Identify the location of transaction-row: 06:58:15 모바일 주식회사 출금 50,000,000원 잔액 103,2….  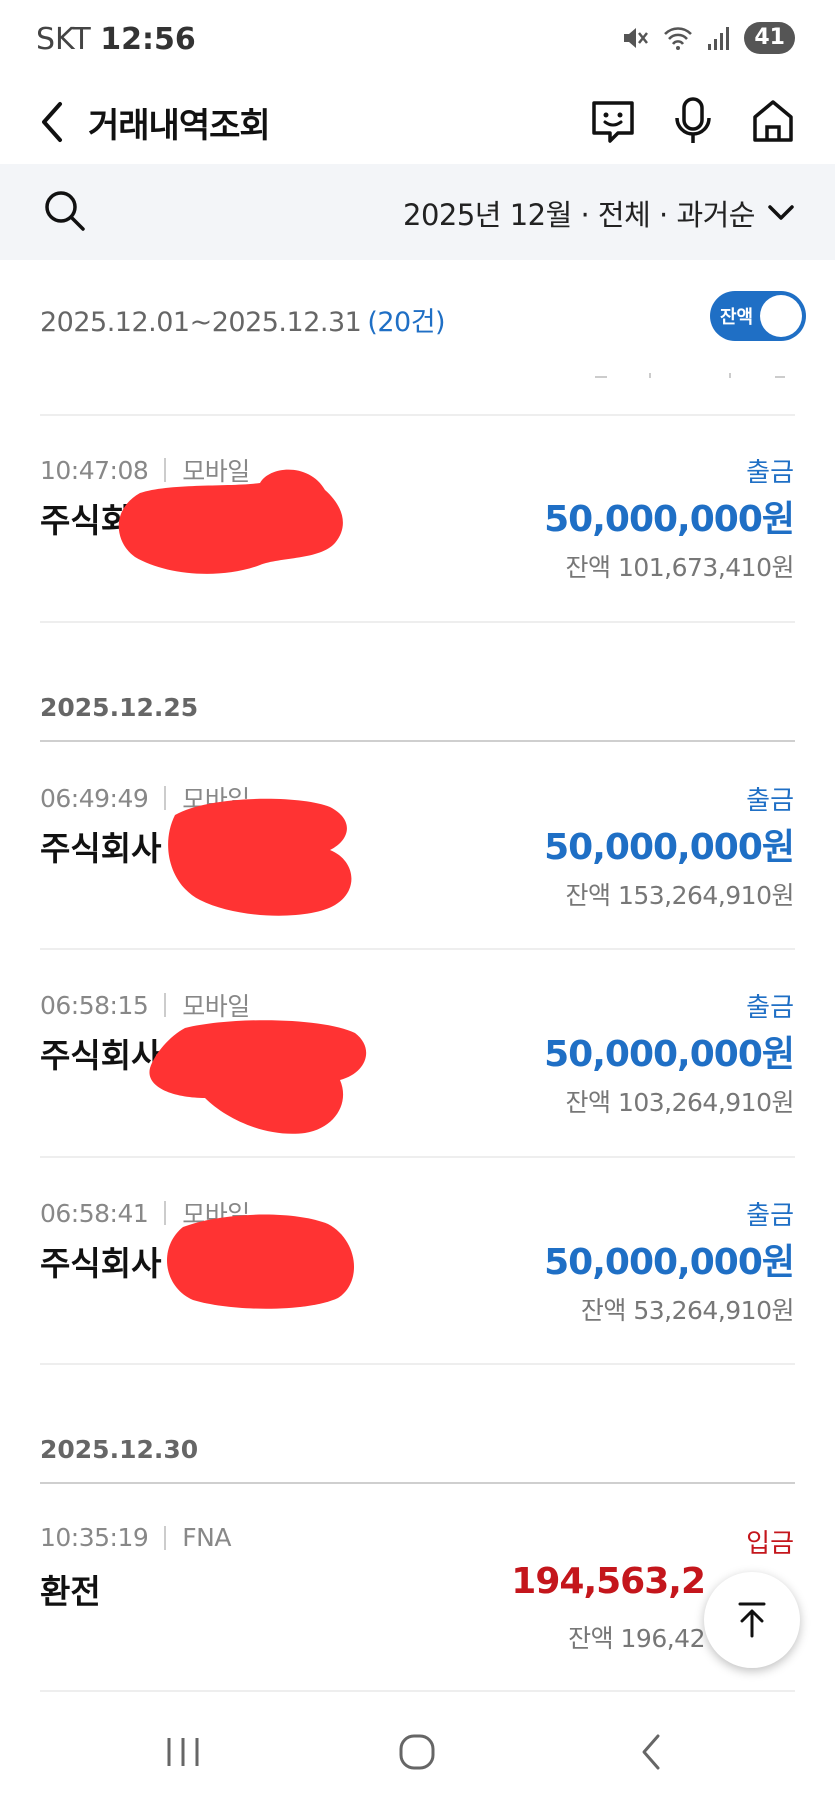
(417, 1077).